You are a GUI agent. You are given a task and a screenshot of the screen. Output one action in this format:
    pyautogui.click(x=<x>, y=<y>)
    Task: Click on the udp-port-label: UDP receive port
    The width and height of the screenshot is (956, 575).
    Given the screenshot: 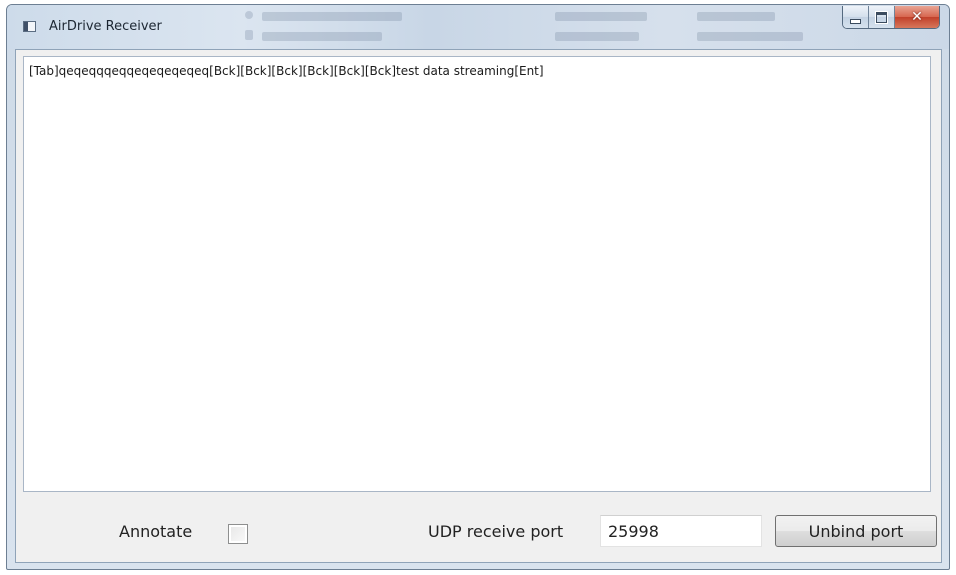 What is the action you would take?
    pyautogui.click(x=496, y=531)
    